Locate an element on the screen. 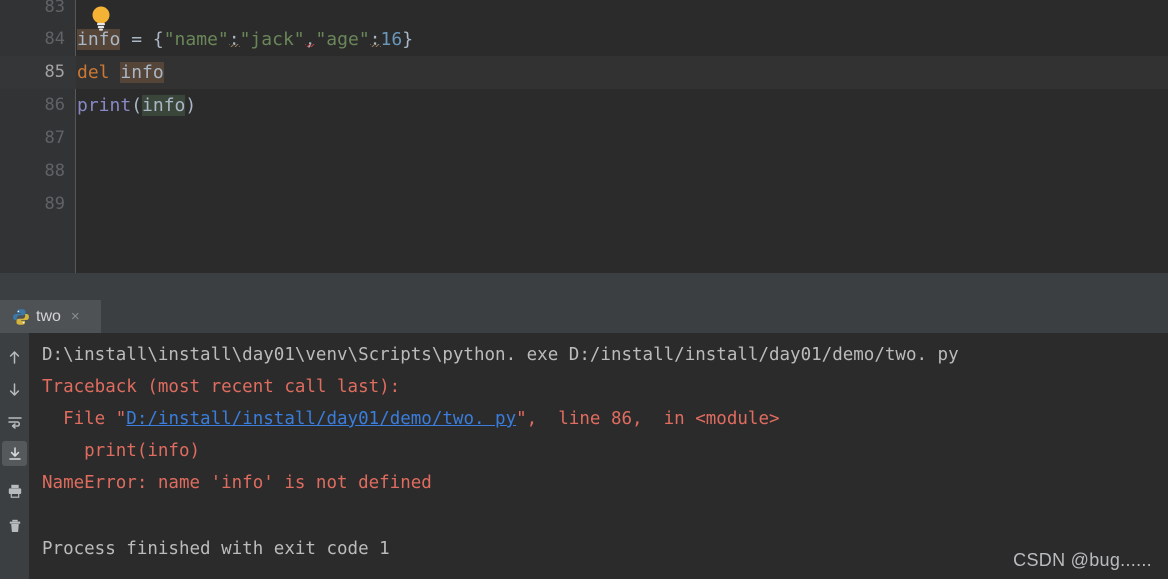 This screenshot has height=579, width=1168. code-token-value-16: 16 is located at coordinates (391, 39).